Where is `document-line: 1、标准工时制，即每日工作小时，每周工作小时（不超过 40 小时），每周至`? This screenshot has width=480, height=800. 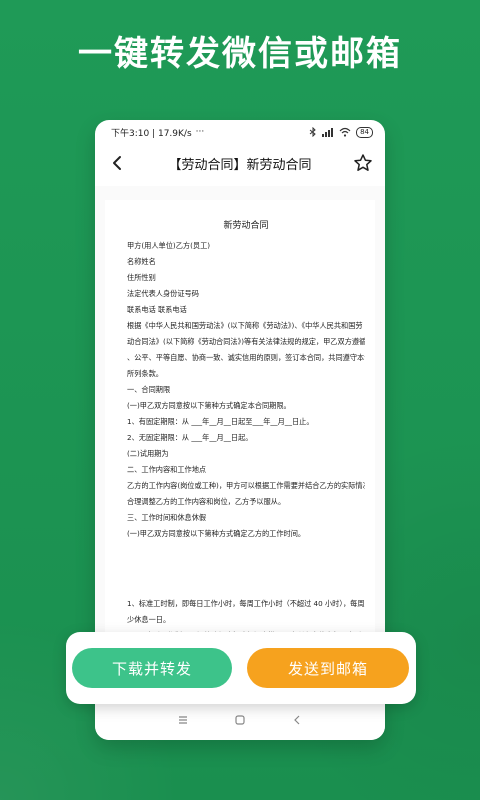 document-line: 1、标准工时制，即每日工作小时，每周工作小时（不超过 40 小时），每周至 is located at coordinates (246, 603).